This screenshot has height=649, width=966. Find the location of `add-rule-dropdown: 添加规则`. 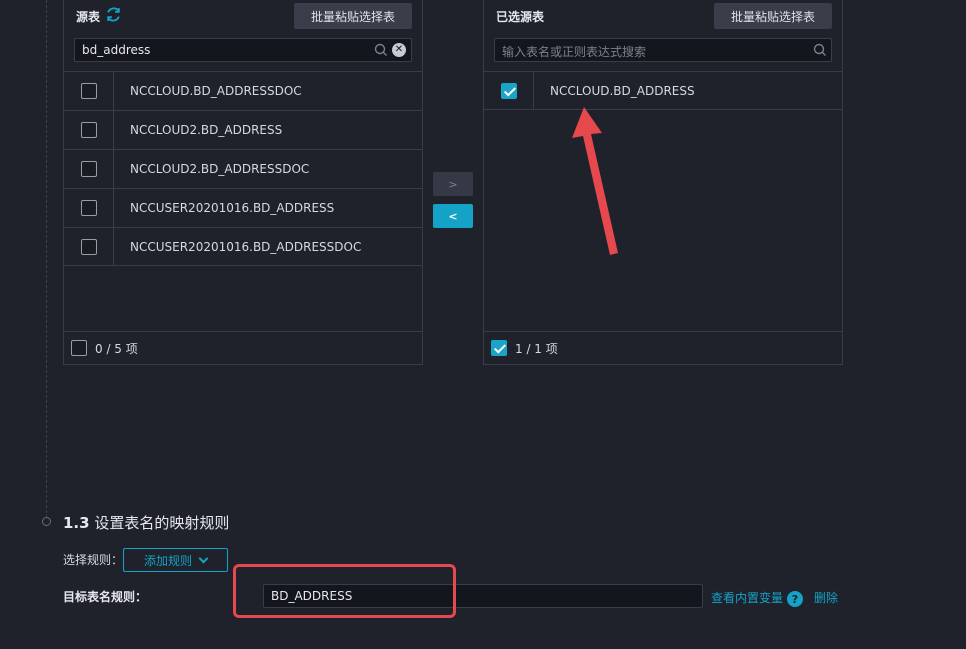

add-rule-dropdown: 添加规则 is located at coordinates (175, 560).